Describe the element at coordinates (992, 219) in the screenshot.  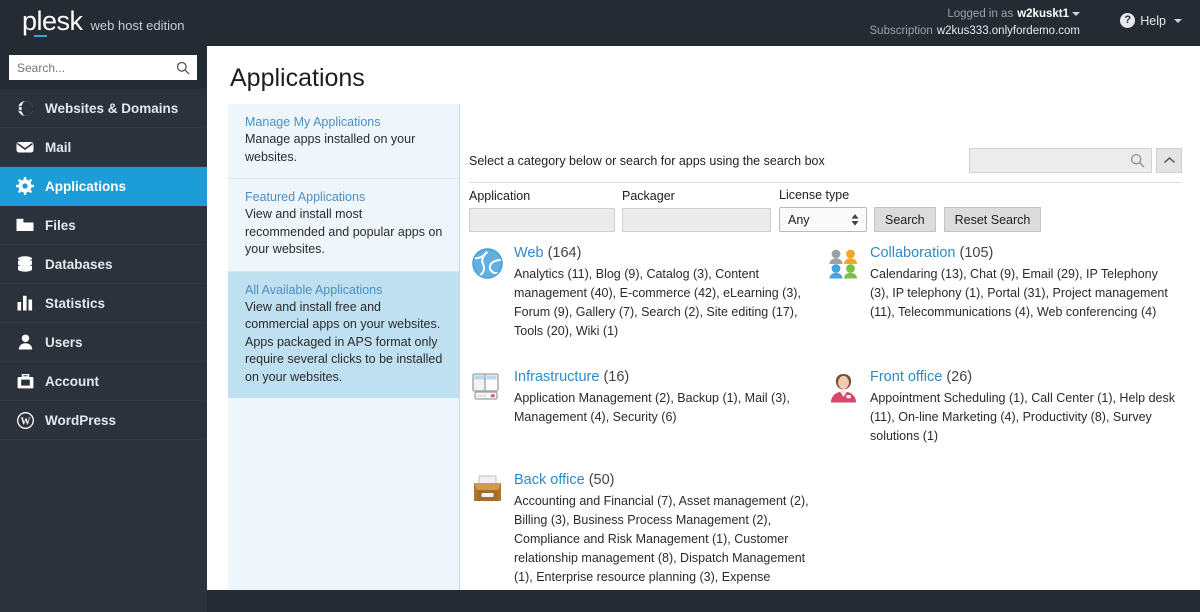
I see `reset-search-button: Reset Search` at that location.